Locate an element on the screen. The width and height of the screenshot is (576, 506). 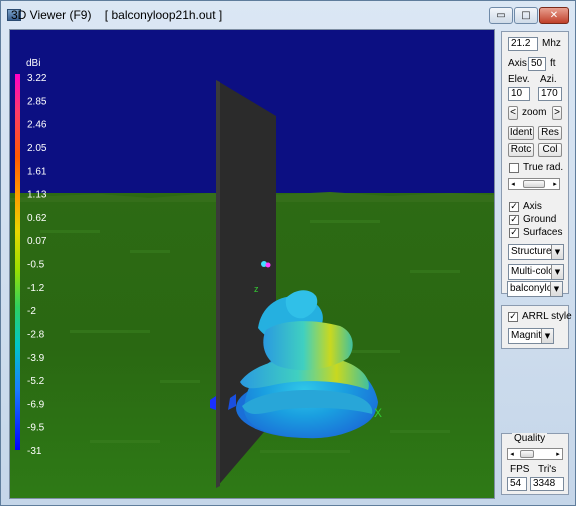
axis-checkbox: ✓ is located at coordinates (514, 207).